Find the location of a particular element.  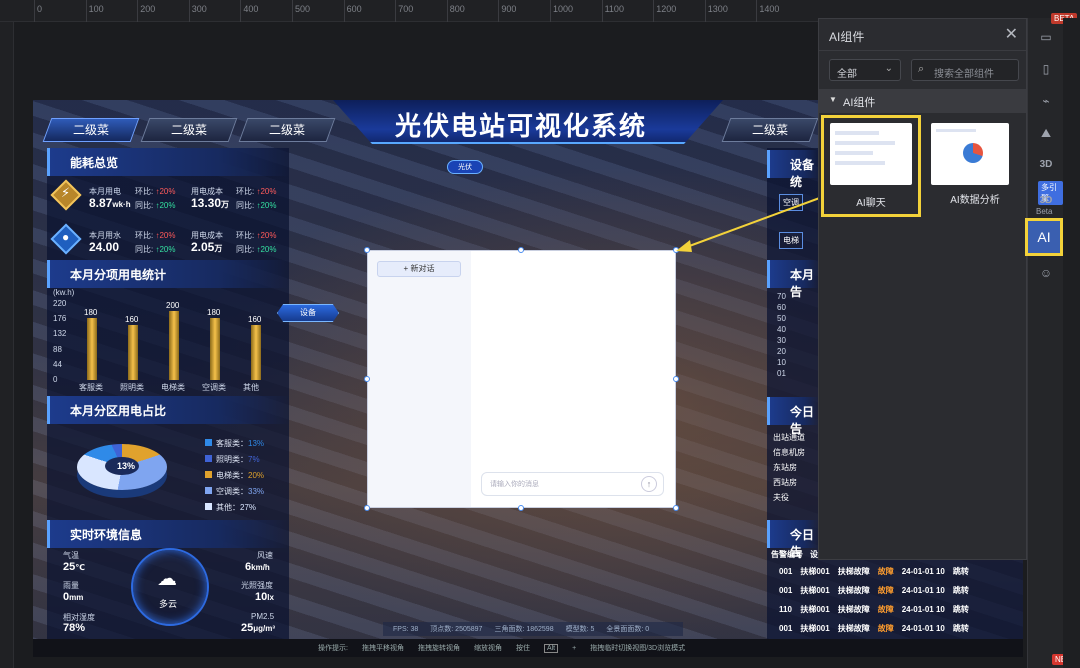

legend-label: 客服类： is located at coordinates (232, 443).